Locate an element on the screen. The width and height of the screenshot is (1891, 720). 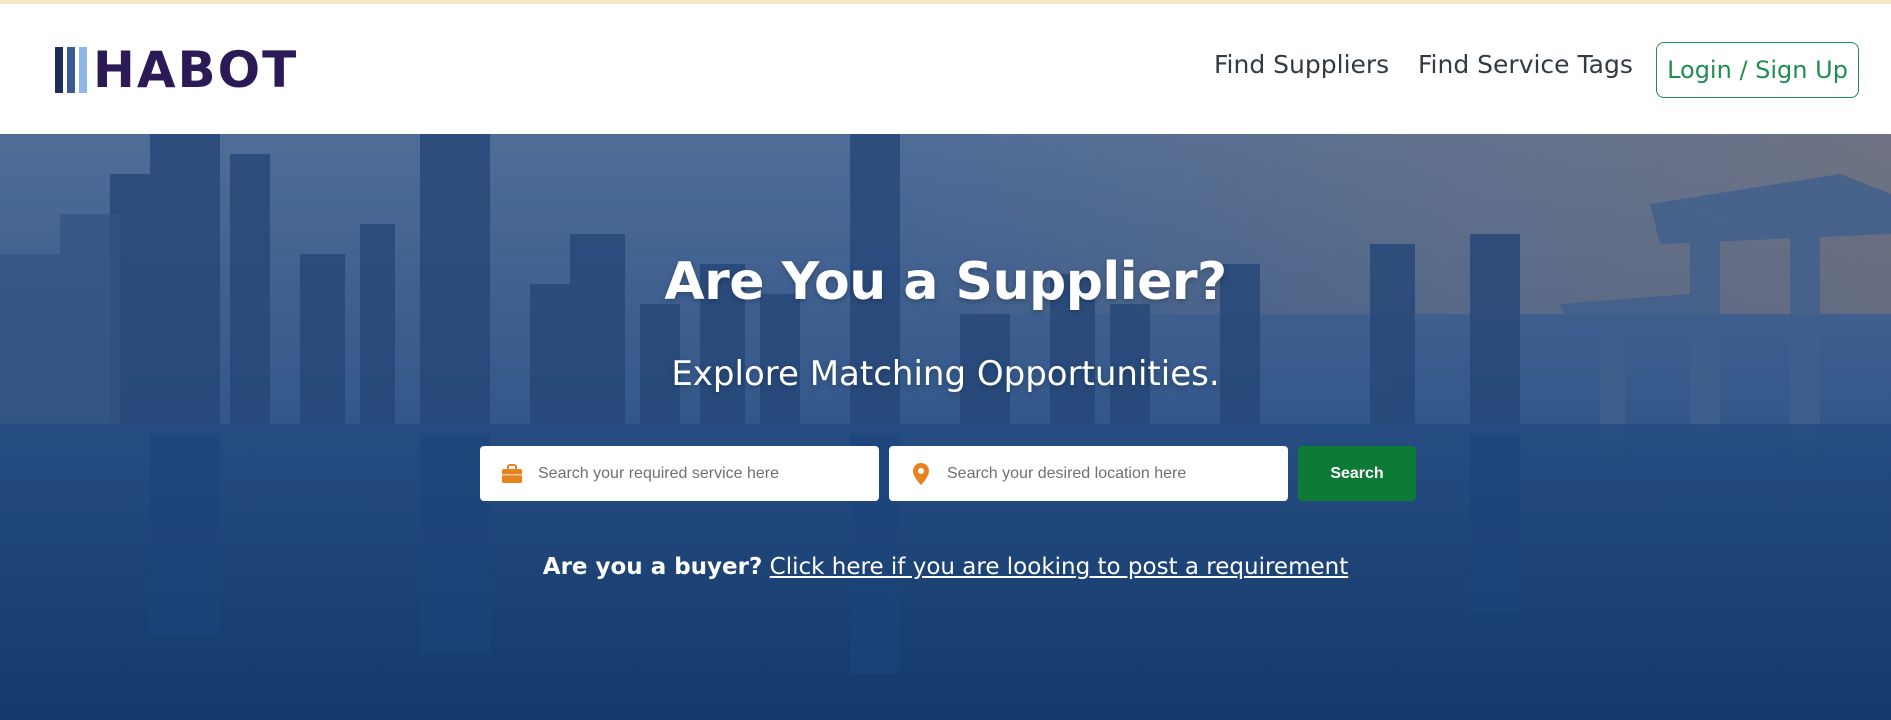
hero-title: Are You a Supplier? is located at coordinates (945, 282).